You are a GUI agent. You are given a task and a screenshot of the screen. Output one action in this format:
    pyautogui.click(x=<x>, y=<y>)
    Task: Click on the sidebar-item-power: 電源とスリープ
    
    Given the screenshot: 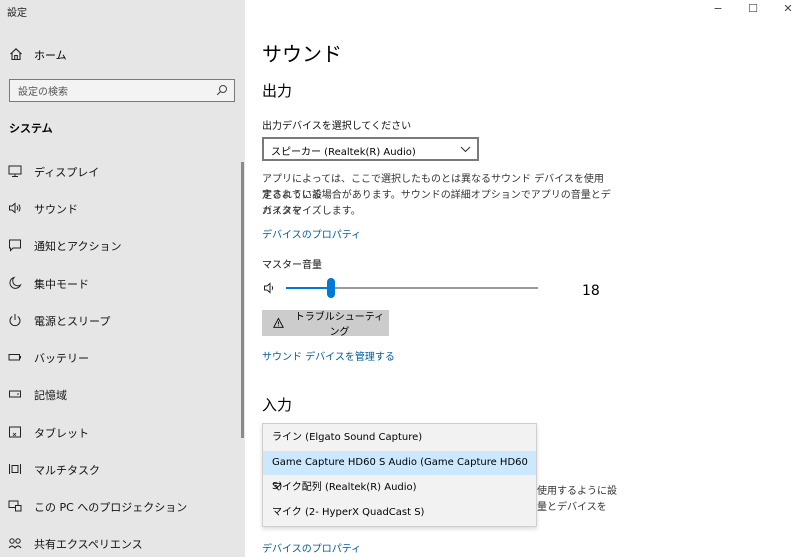 What is the action you would take?
    pyautogui.click(x=121, y=320)
    